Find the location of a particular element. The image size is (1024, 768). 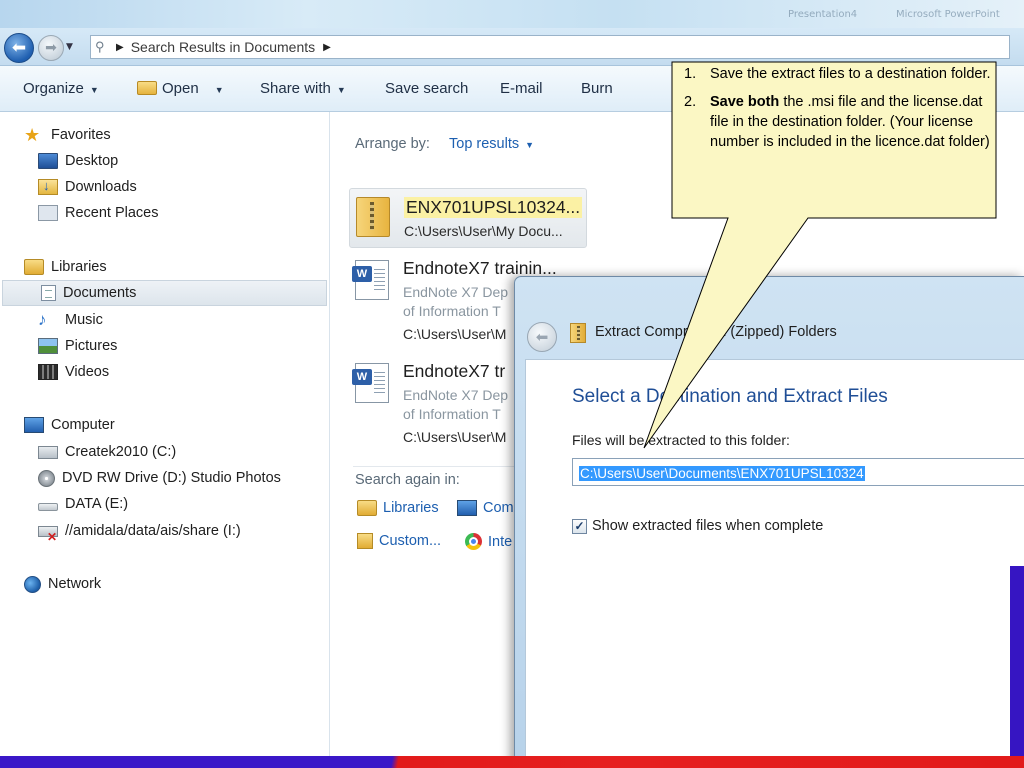

result-name: EndnoteX7 tr is located at coordinates (454, 371).